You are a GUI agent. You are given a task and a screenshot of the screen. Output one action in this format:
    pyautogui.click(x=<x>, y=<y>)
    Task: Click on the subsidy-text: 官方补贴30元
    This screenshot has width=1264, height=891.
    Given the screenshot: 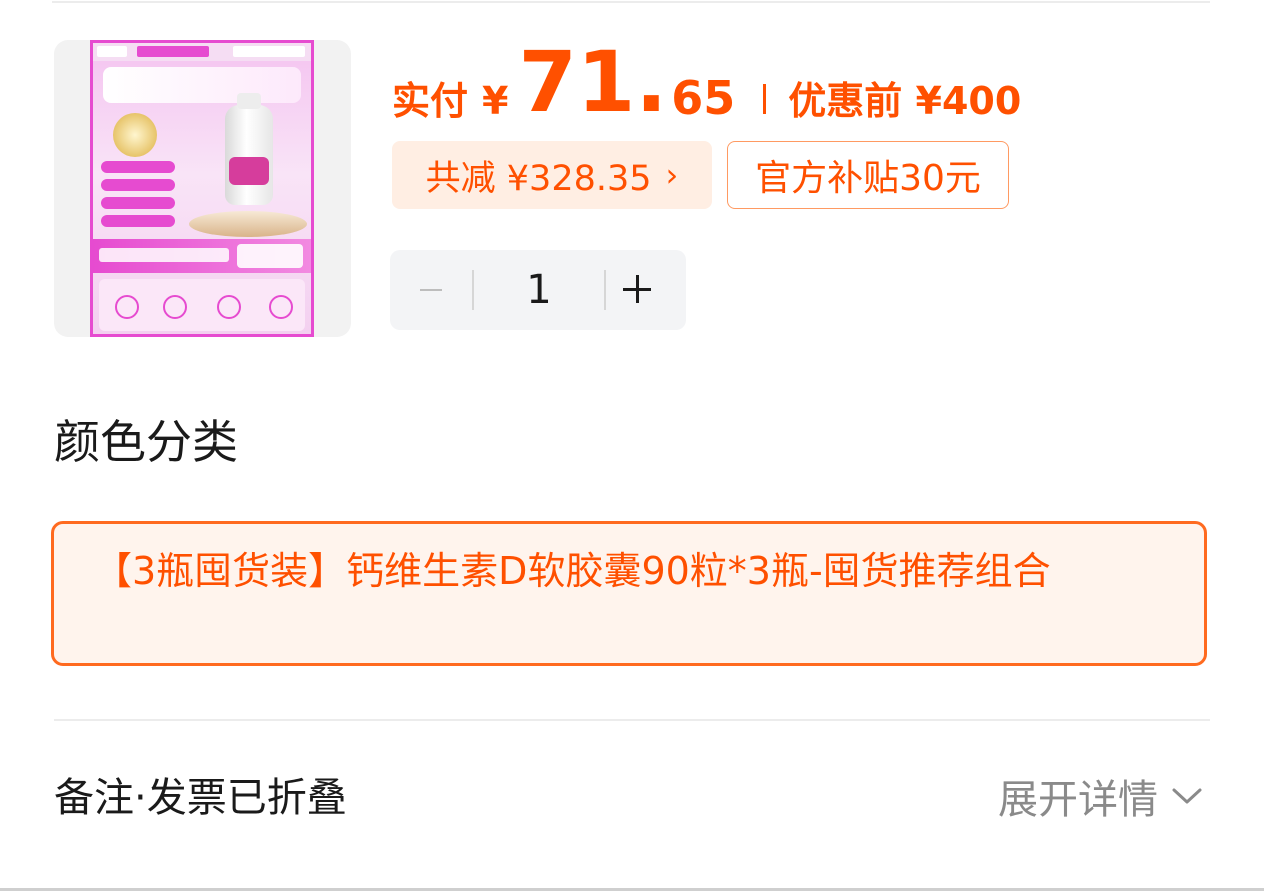 What is the action you would take?
    pyautogui.click(x=868, y=178)
    